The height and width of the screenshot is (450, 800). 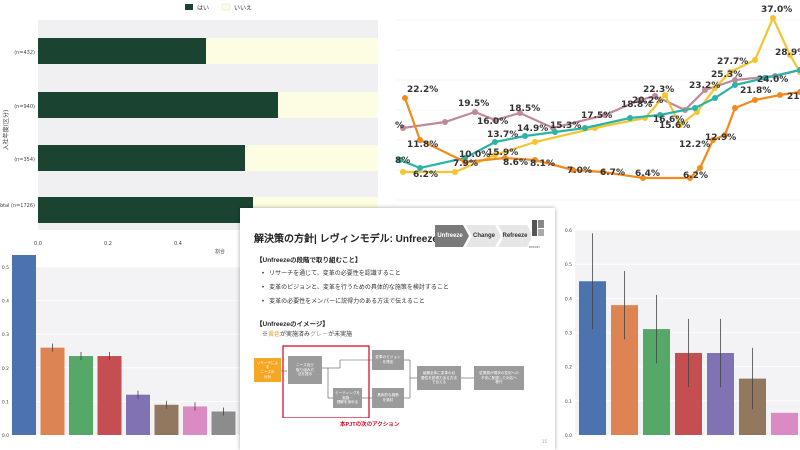 What do you see at coordinates (370, 425) in the screenshot?
I see `next-action-label: 本PJTの次のアクション` at bounding box center [370, 425].